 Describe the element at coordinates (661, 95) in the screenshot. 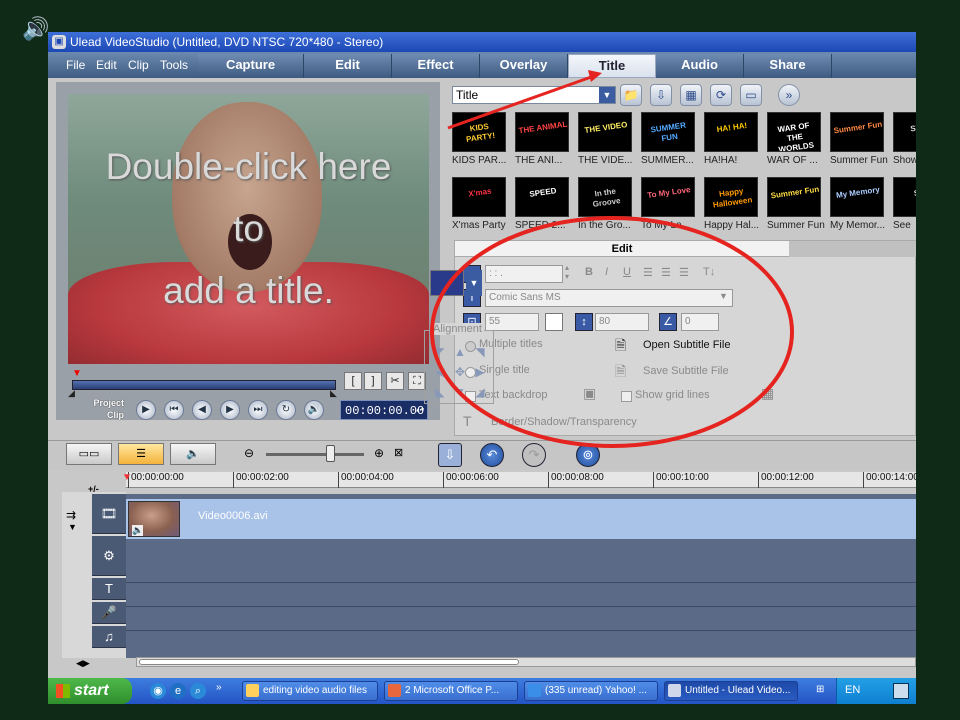

I see `import-icon: ⇩` at that location.